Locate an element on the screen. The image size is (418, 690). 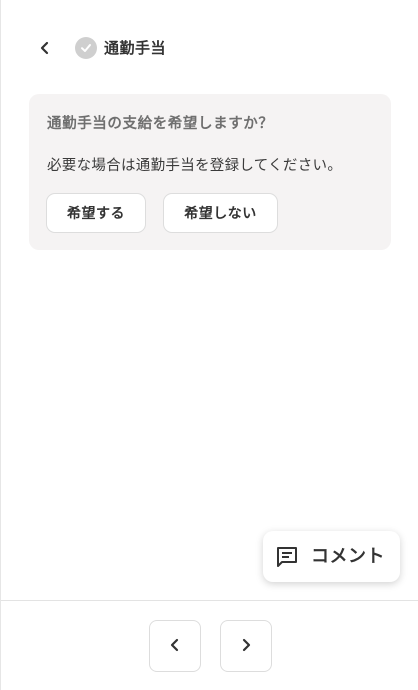
back-button is located at coordinates (45, 48).